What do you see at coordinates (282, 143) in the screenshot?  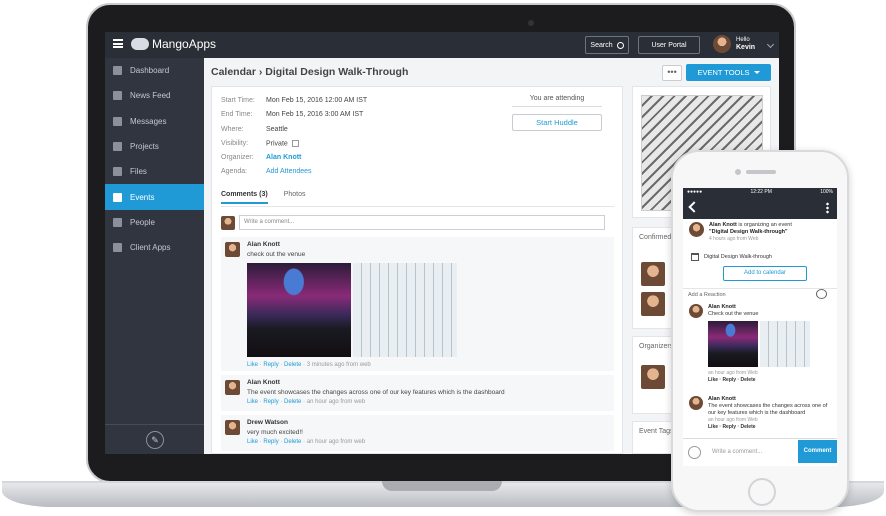 I see `detail-value: Private` at bounding box center [282, 143].